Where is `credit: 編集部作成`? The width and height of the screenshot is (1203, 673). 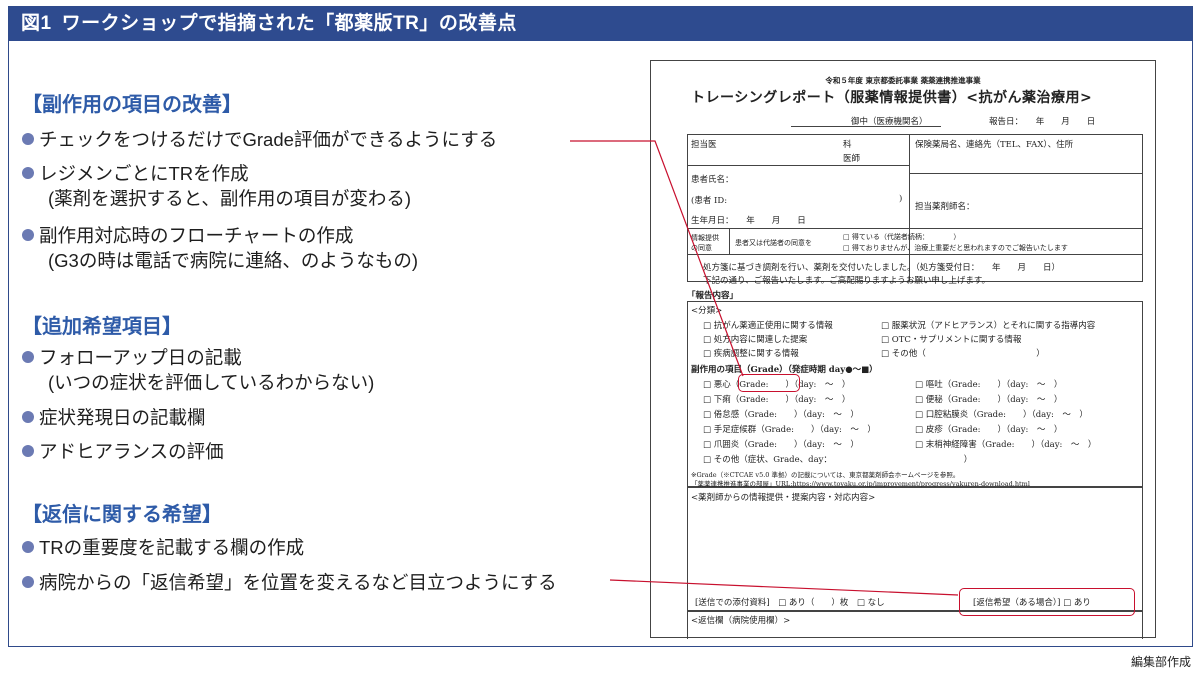
credit: 編集部作成 is located at coordinates (1160, 662).